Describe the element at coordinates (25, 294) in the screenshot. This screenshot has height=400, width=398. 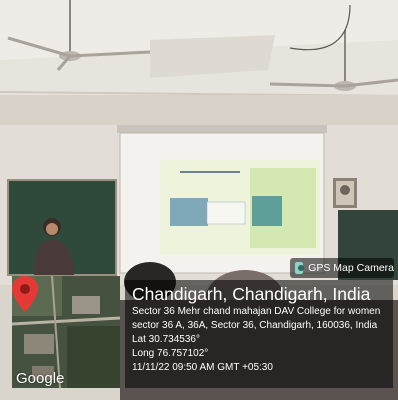
I see `location-pin-icon` at that location.